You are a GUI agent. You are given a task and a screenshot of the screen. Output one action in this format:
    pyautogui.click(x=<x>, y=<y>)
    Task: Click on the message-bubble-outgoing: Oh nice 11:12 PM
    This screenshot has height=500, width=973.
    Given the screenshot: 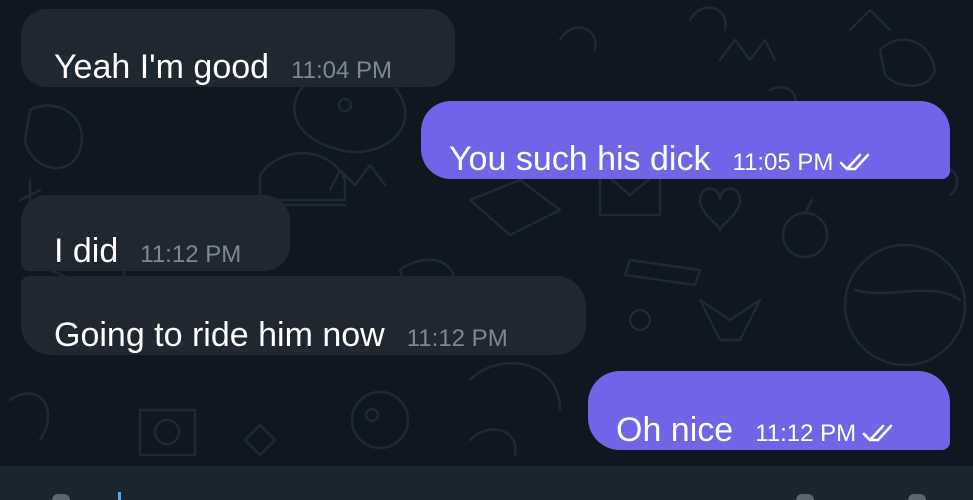 What is the action you would take?
    pyautogui.click(x=769, y=410)
    